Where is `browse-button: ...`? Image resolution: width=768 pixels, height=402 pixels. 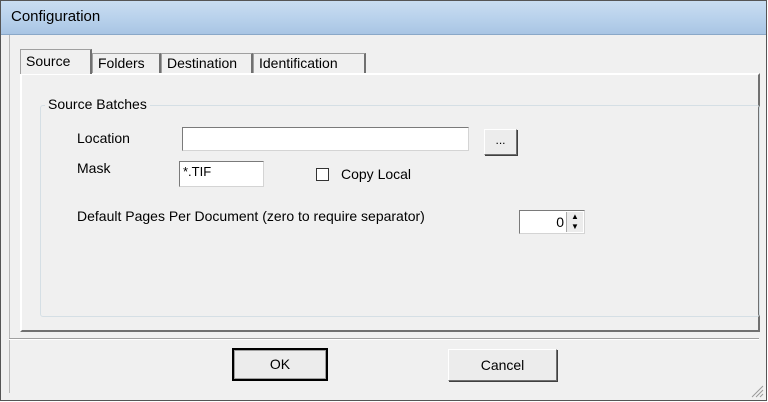 browse-button: ... is located at coordinates (500, 142).